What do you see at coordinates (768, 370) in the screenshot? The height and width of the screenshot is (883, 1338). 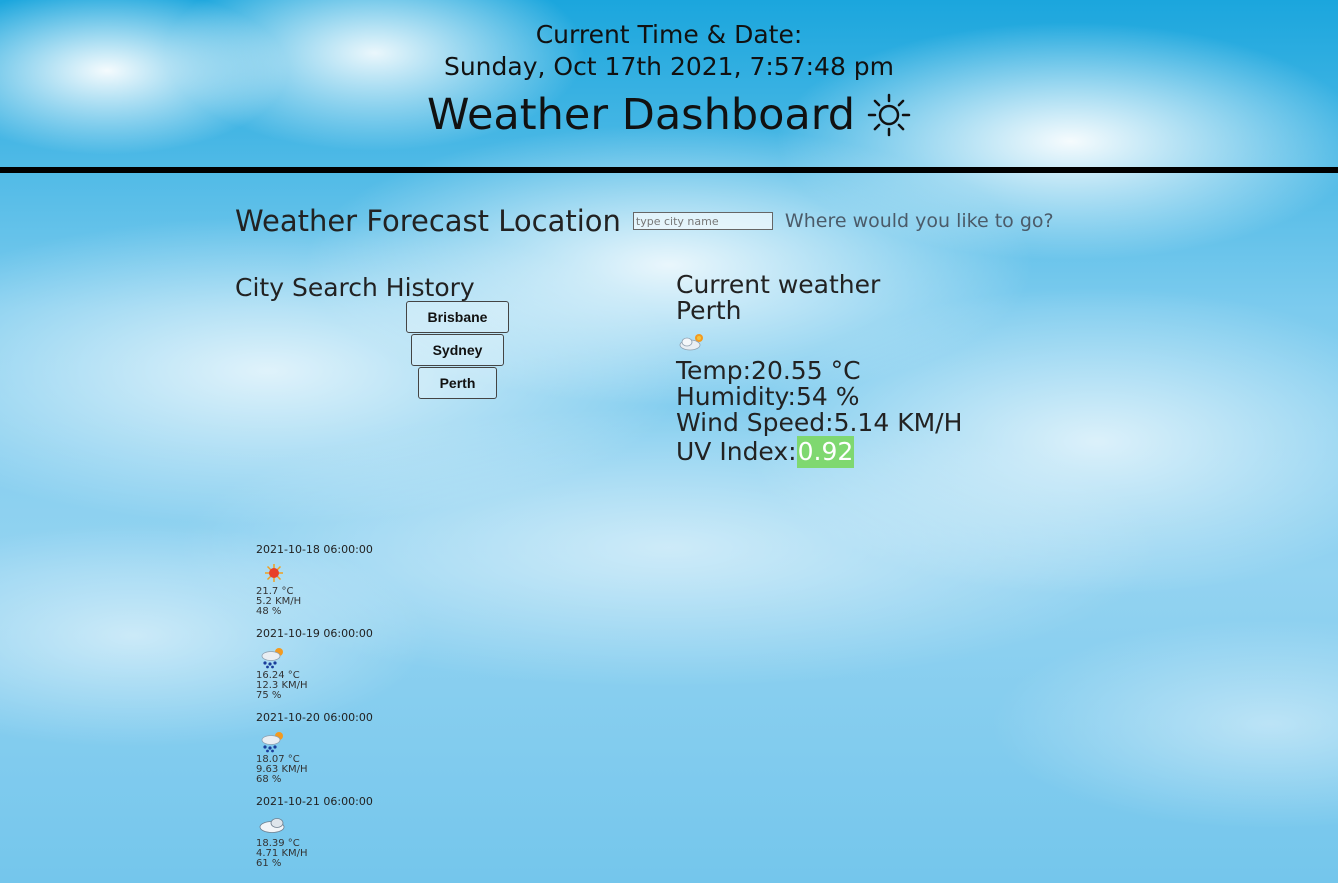 I see `current-temp: Temp:20.55 °C` at bounding box center [768, 370].